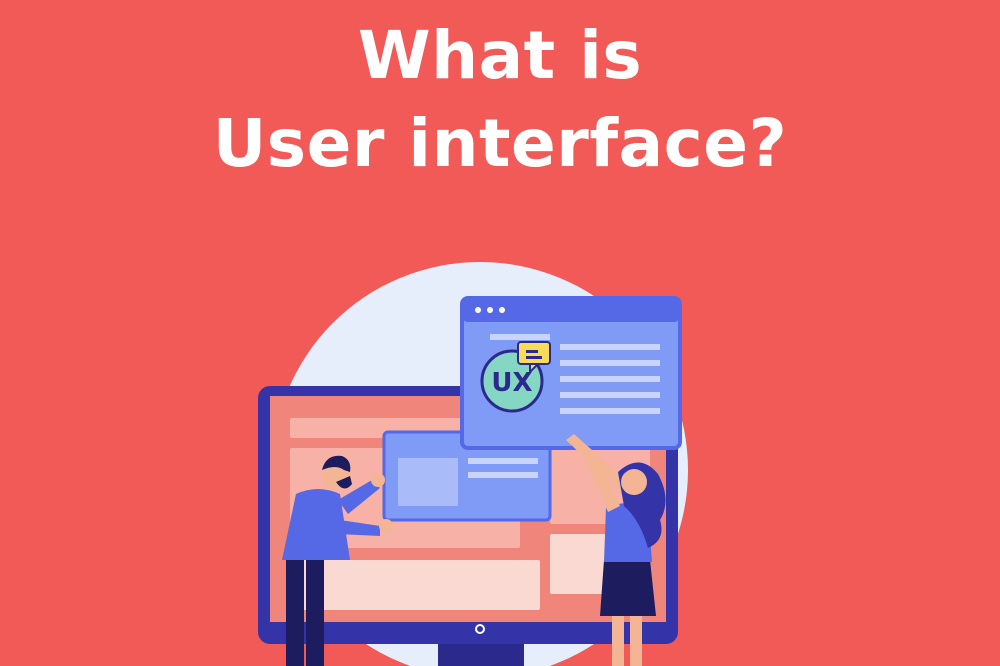 The height and width of the screenshot is (666, 1000). Describe the element at coordinates (415, 585) in the screenshot. I see `screen-block-bottom-left` at that location.